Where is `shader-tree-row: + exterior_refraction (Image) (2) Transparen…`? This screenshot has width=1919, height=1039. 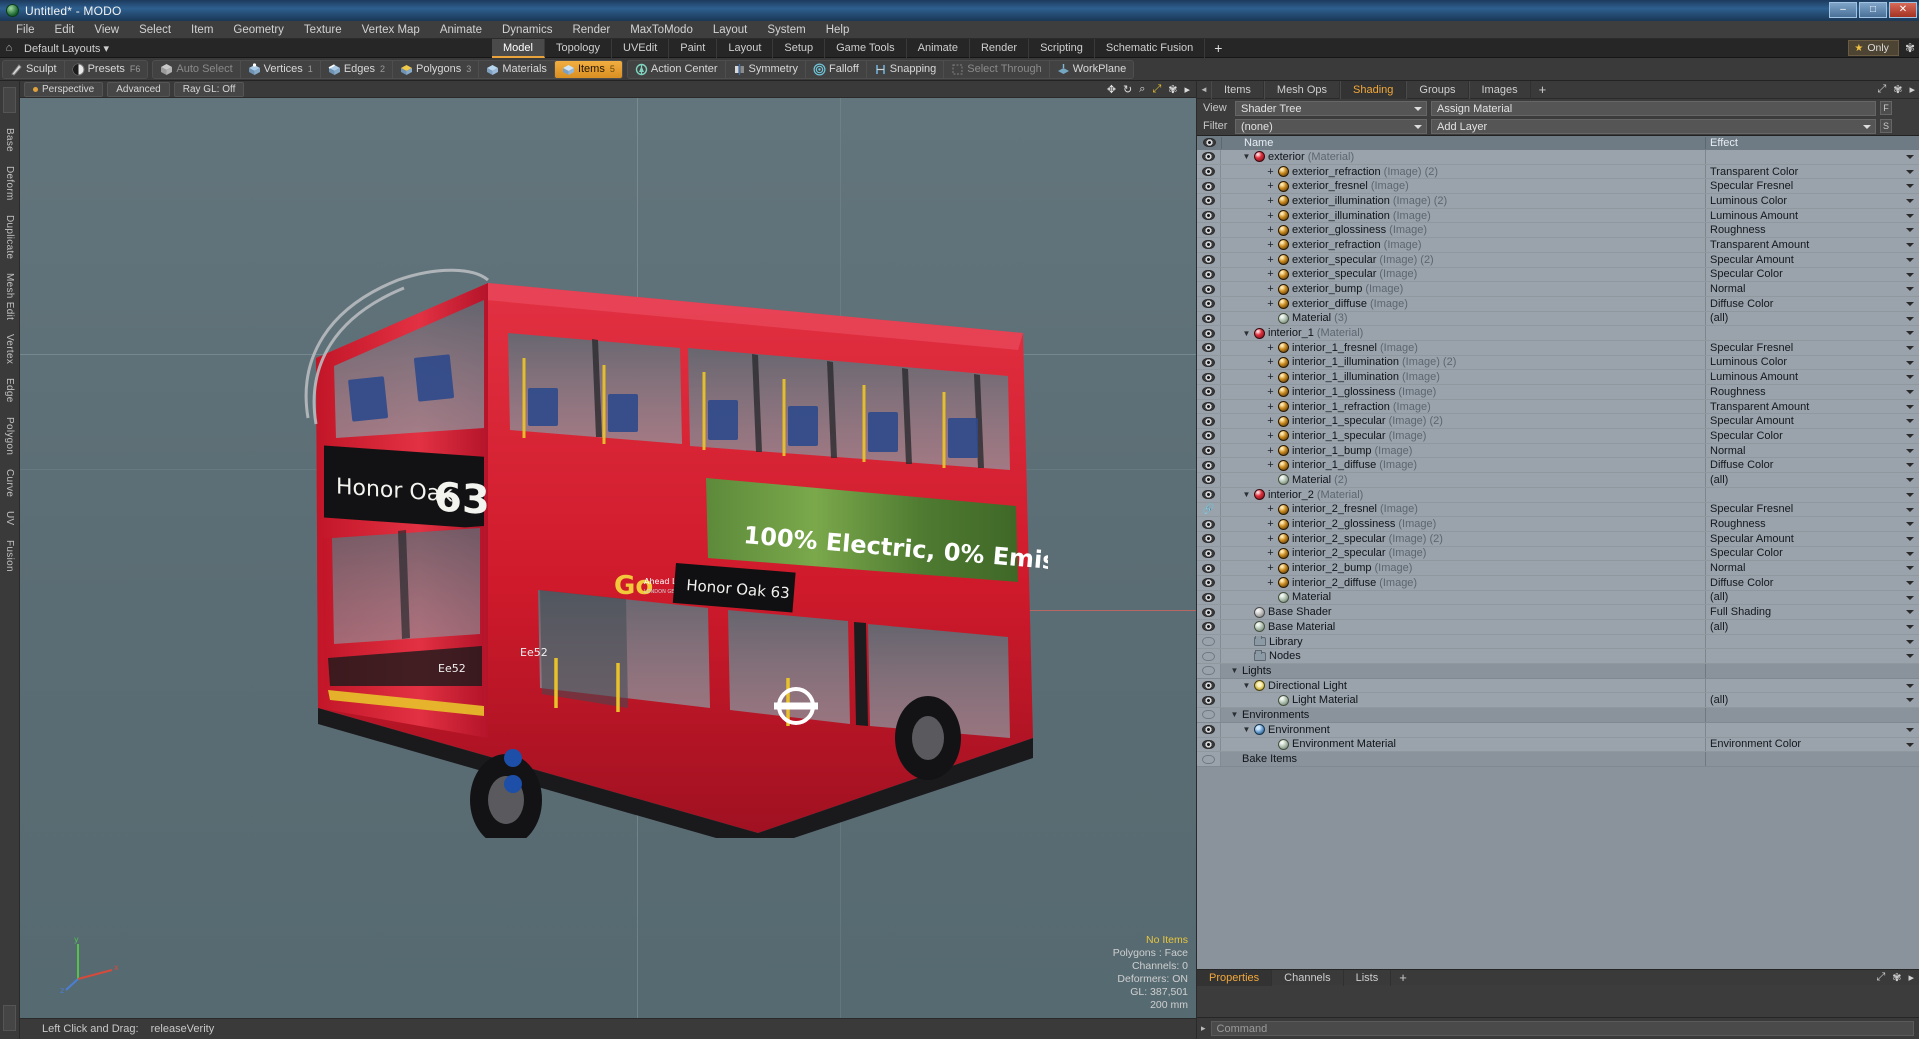 shader-tree-row: + exterior_refraction (Image) (2) Transparen… is located at coordinates (1558, 172).